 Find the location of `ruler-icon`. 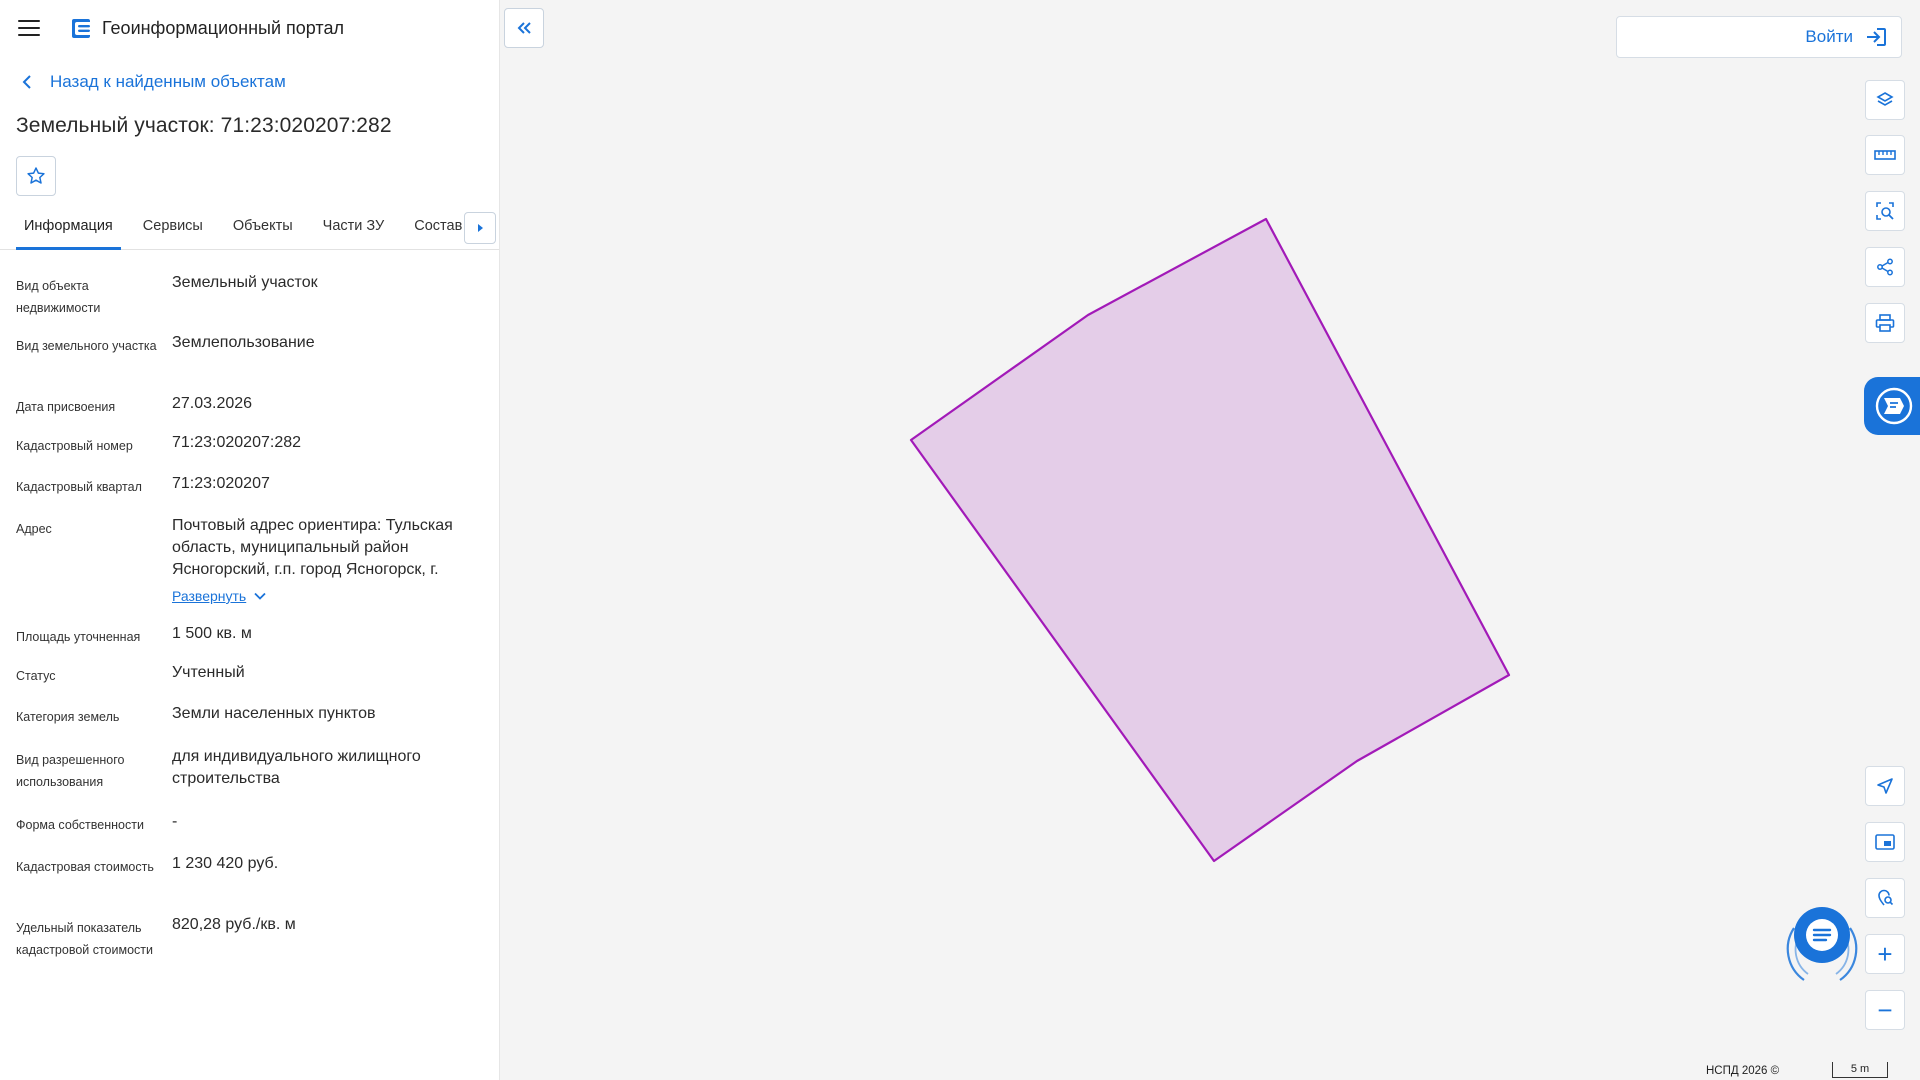

ruler-icon is located at coordinates (1885, 155).